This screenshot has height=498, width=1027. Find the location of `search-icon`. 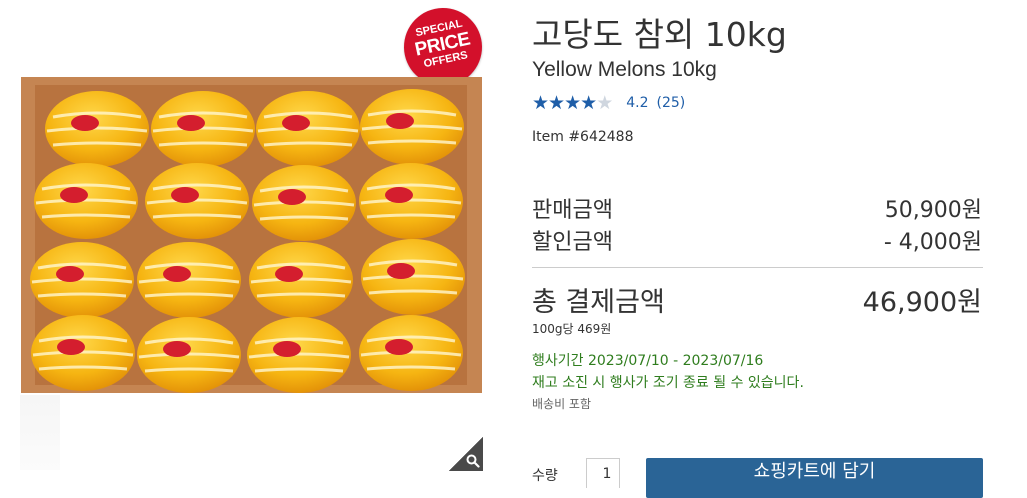

search-icon is located at coordinates (473, 461).